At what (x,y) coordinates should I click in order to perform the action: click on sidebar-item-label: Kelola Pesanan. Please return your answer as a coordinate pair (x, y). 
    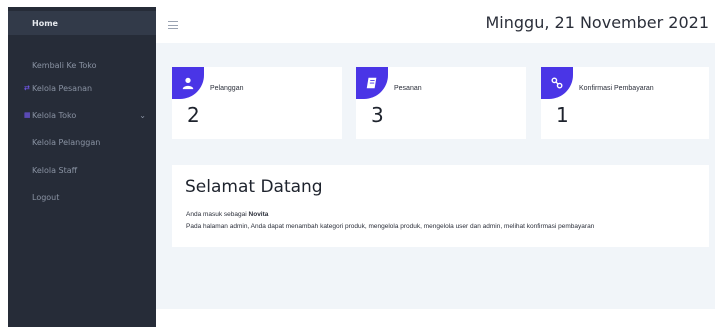
    Looking at the image, I should click on (62, 88).